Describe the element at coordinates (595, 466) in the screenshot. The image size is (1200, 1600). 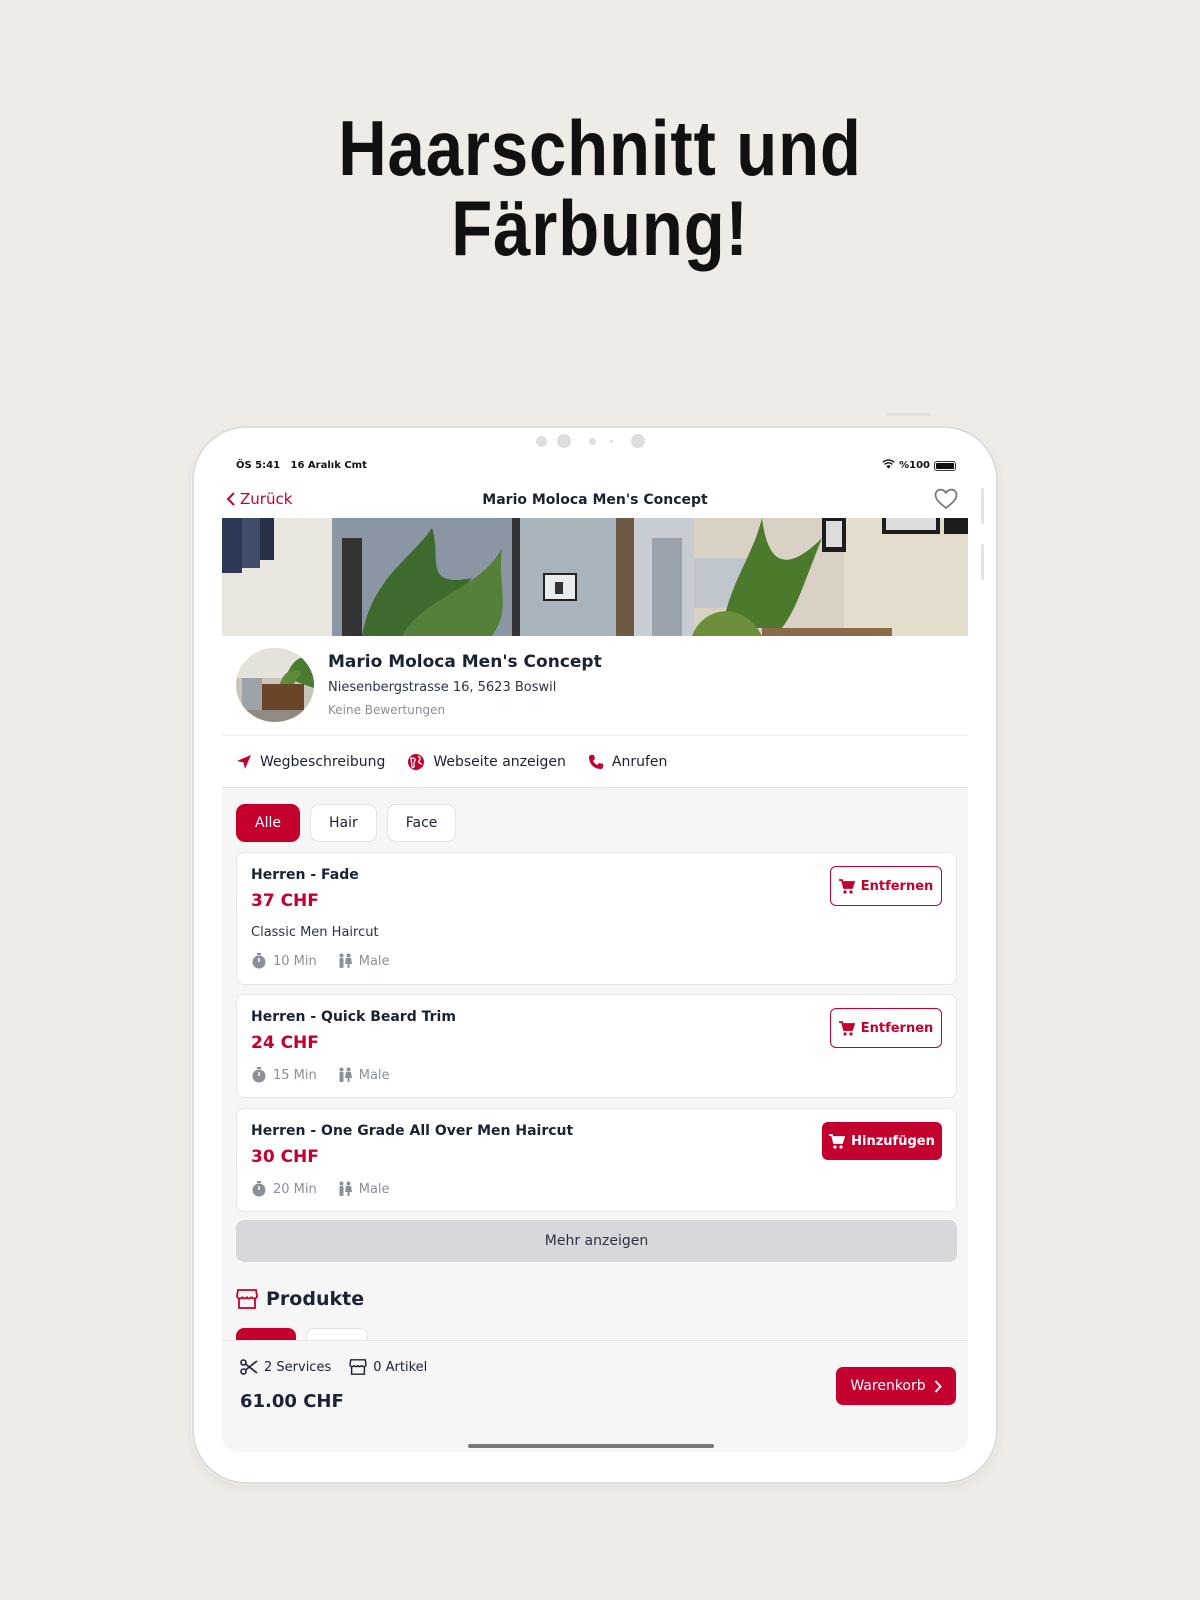
I see `status-bar: ÖS 5:41 16 Aralık Cmt %100` at that location.